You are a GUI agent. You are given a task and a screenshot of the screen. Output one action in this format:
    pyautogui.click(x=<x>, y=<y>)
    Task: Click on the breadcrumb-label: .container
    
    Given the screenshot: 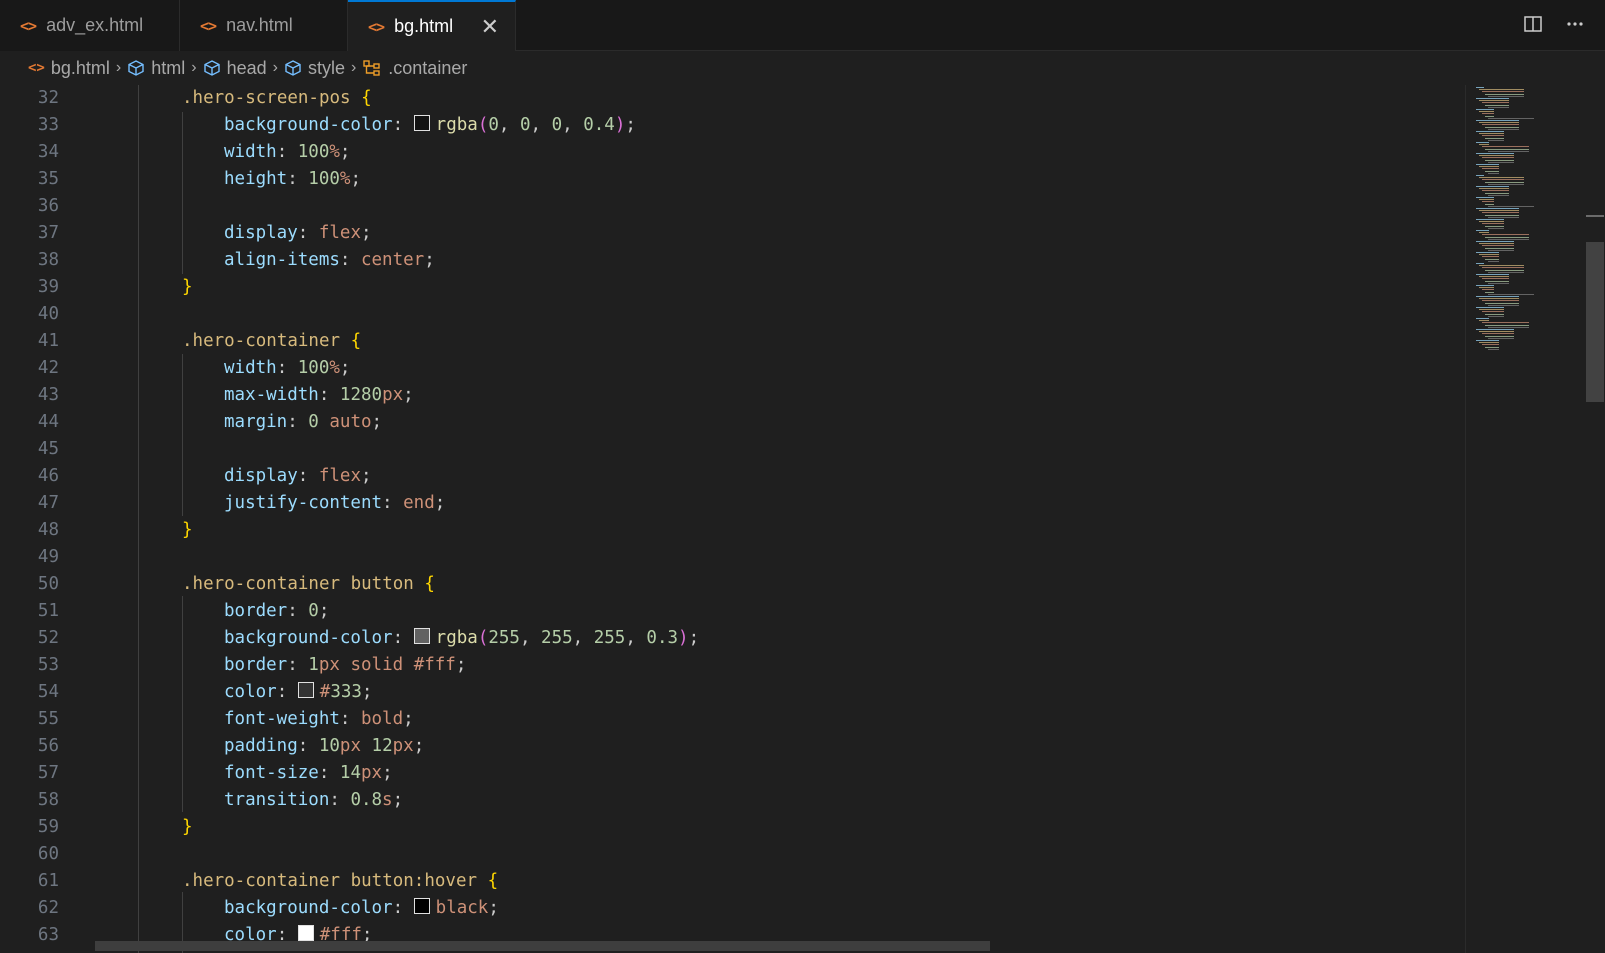 What is the action you would take?
    pyautogui.click(x=428, y=67)
    